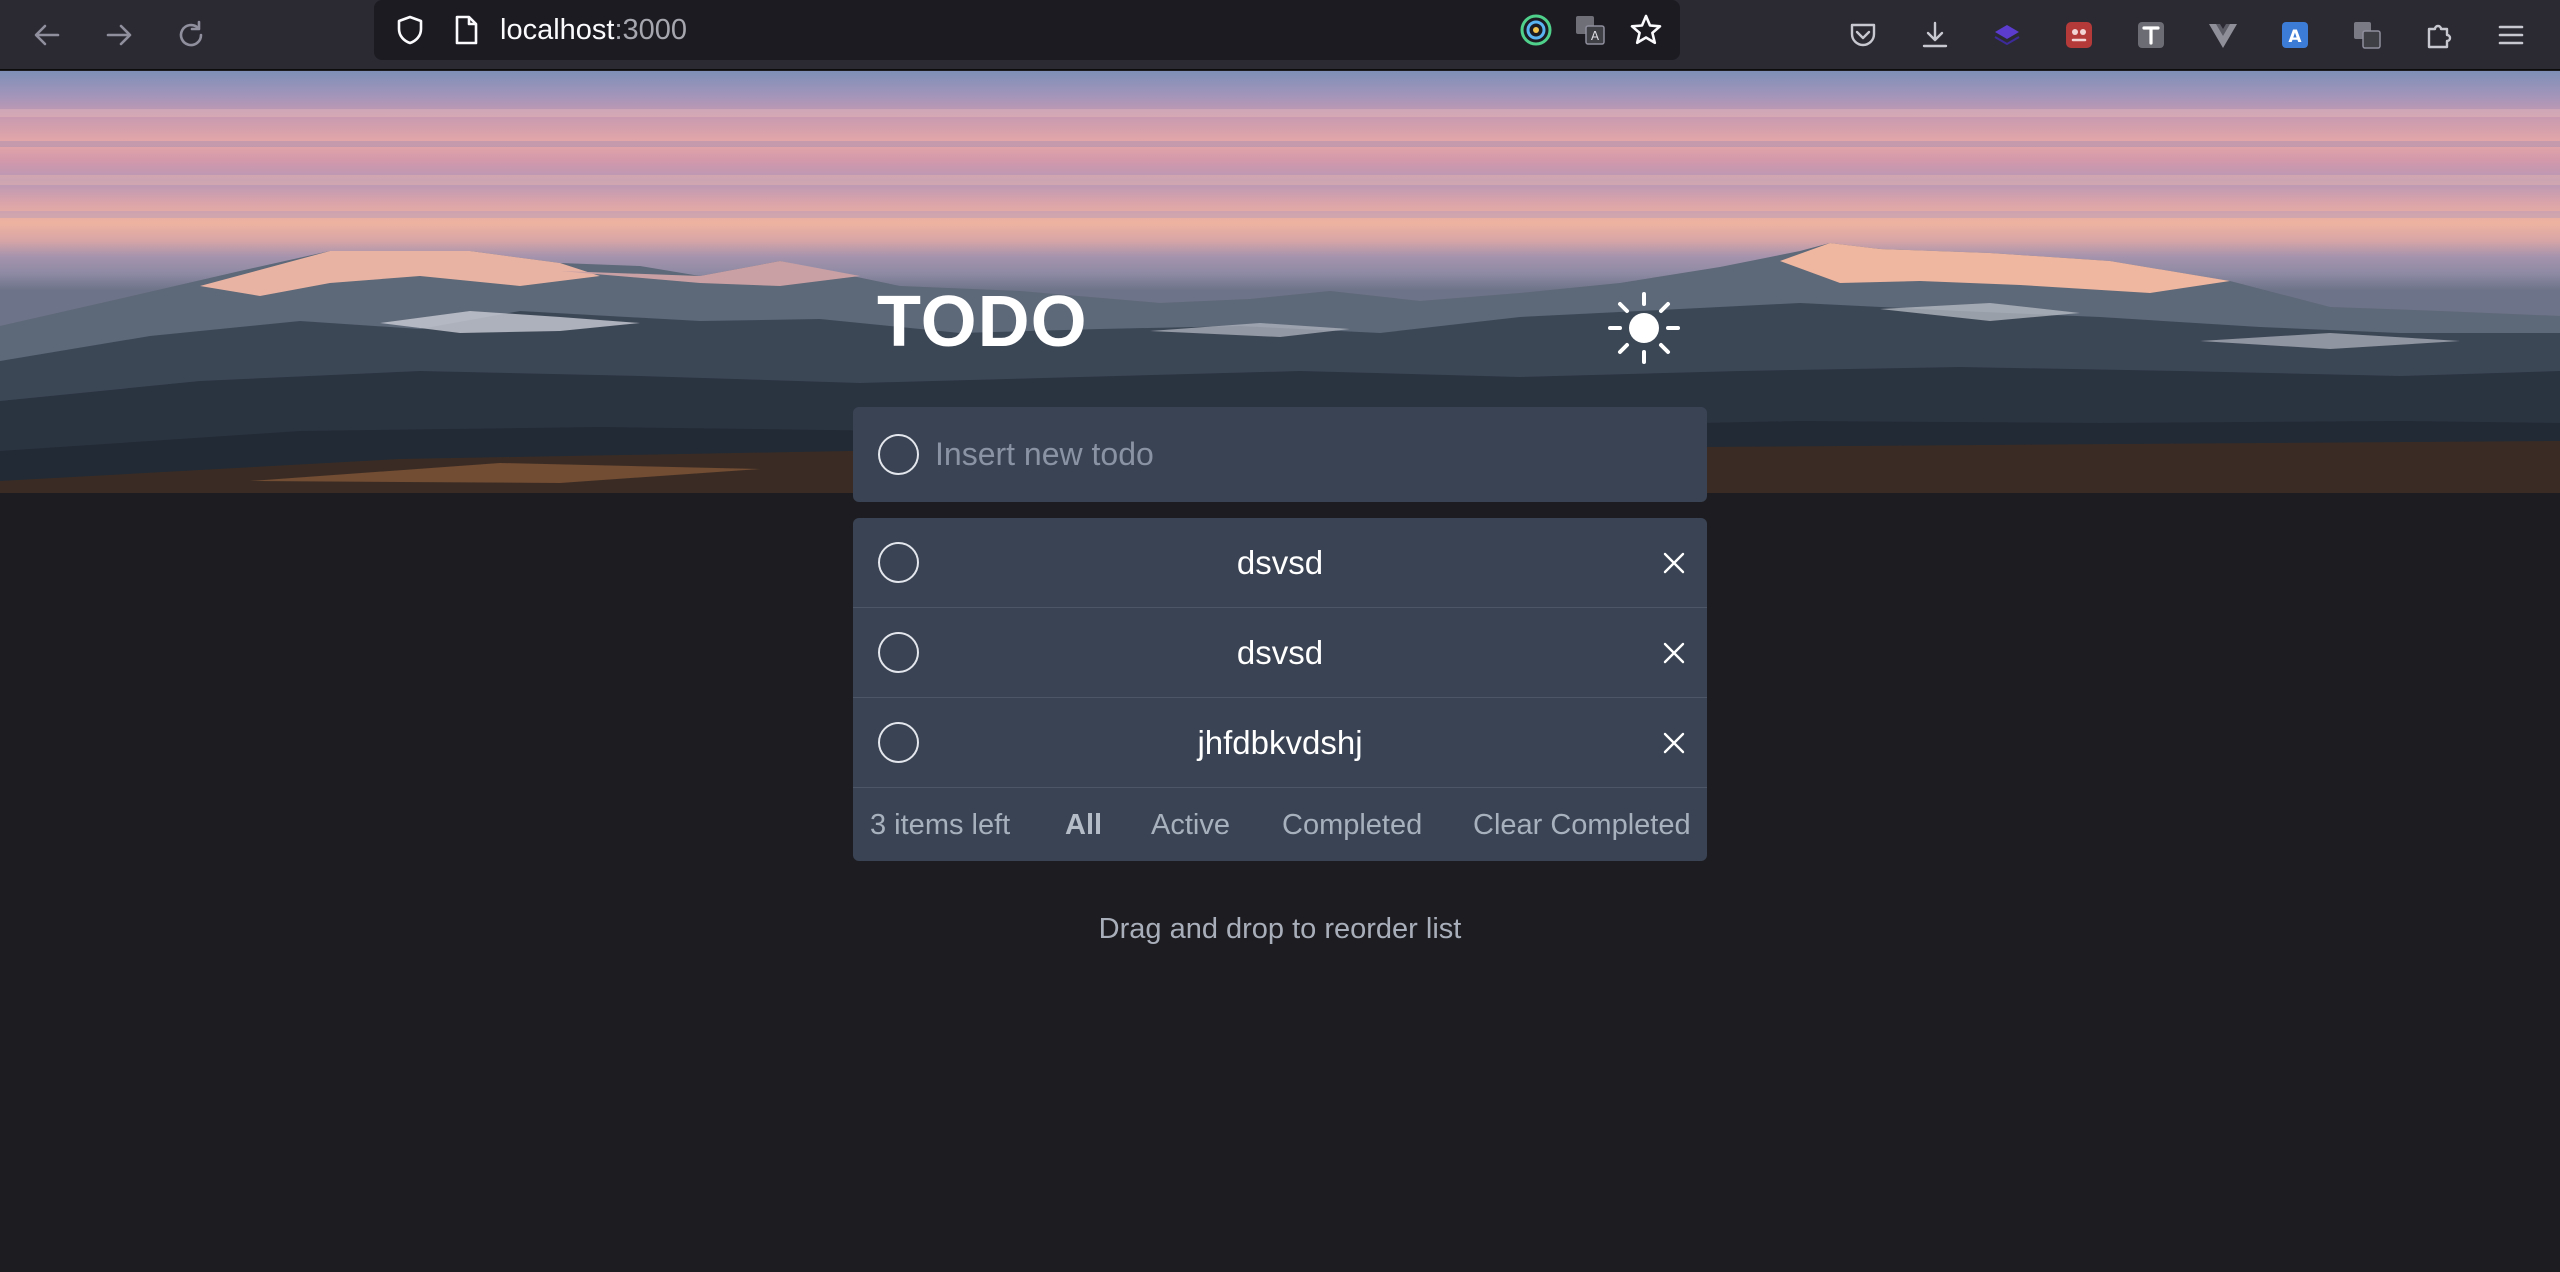 This screenshot has width=2560, height=1272. Describe the element at coordinates (1190, 825) in the screenshot. I see `filter-active-button: Active` at that location.